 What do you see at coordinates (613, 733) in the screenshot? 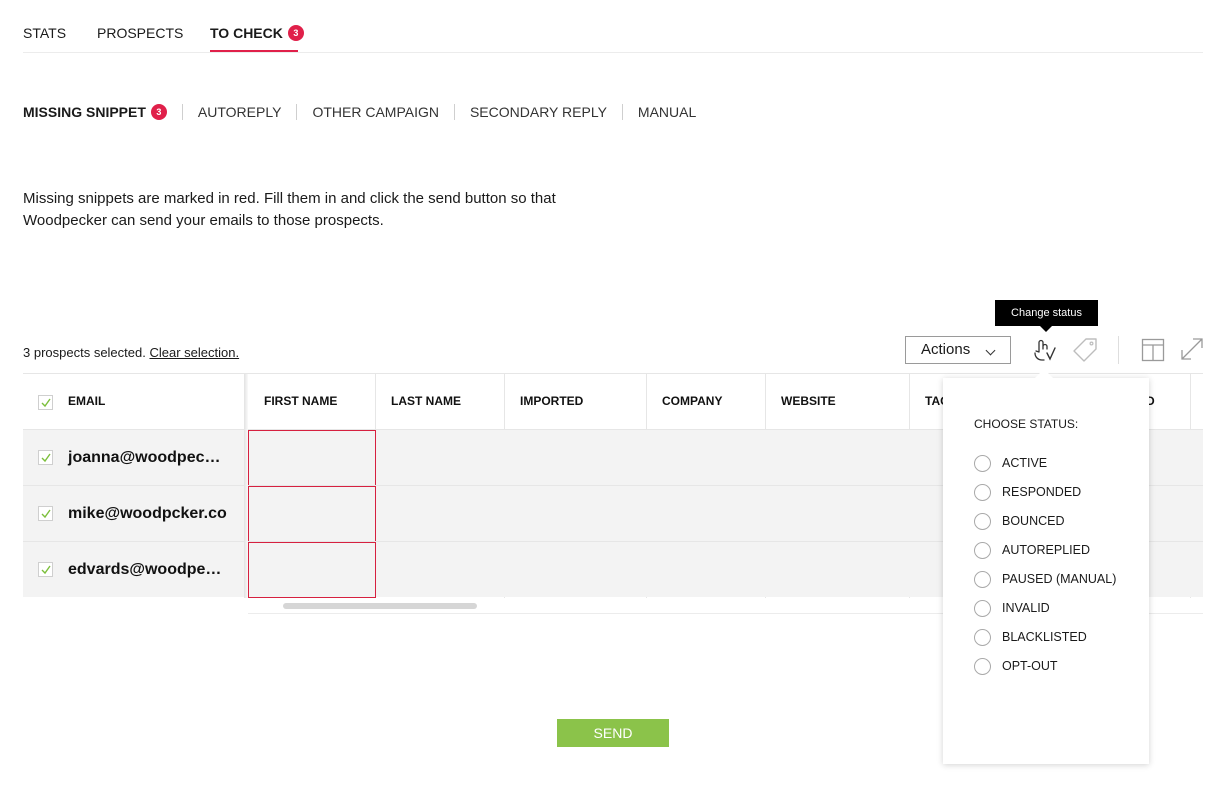
I see `send-button: SEND` at bounding box center [613, 733].